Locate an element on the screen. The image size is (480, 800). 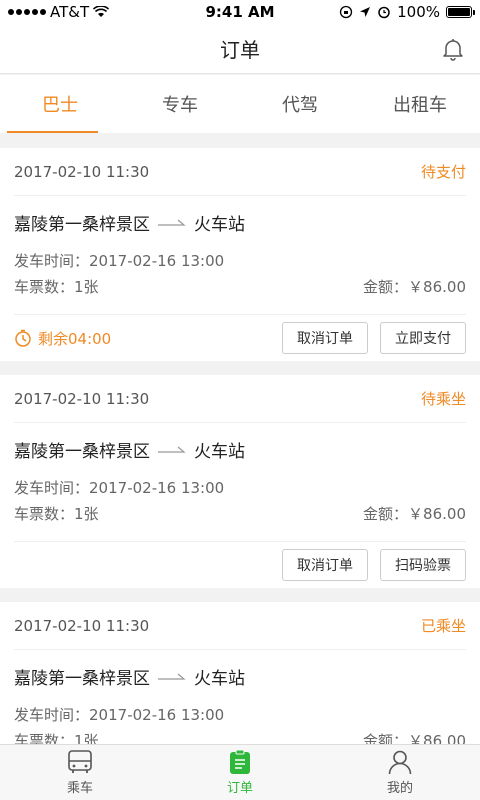
pay-now-button: 立即支付 is located at coordinates (423, 338).